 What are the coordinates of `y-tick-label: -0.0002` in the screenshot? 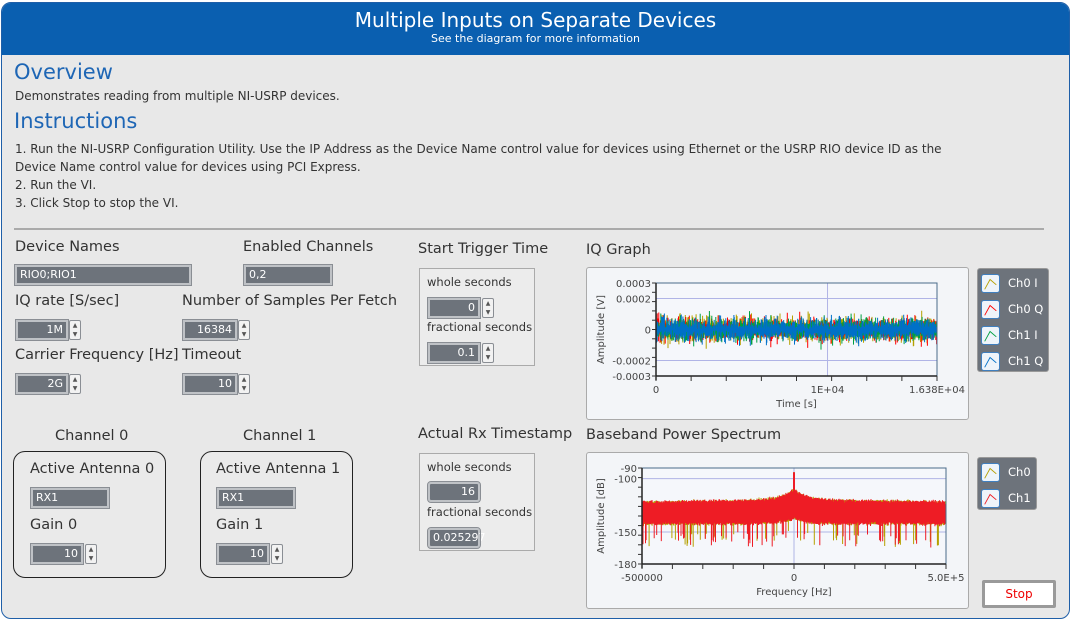 It's located at (631, 362).